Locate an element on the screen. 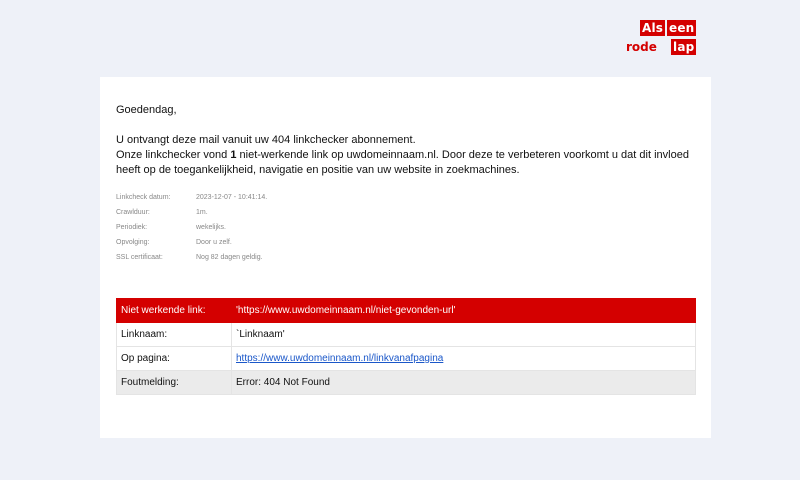  logo-word-een: een is located at coordinates (682, 28).